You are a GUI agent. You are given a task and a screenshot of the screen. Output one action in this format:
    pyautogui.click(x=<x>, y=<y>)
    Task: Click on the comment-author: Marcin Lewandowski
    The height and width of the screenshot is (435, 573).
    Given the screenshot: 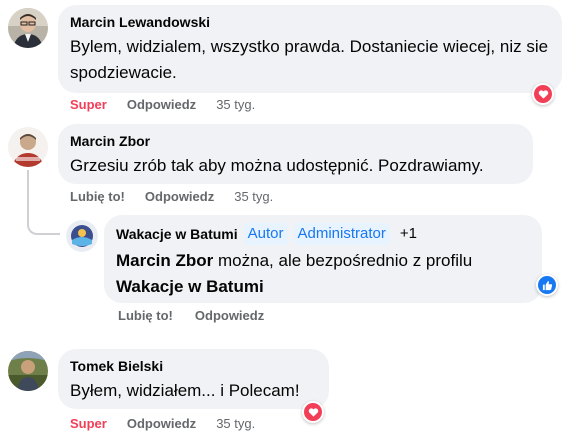 What is the action you would take?
    pyautogui.click(x=310, y=22)
    